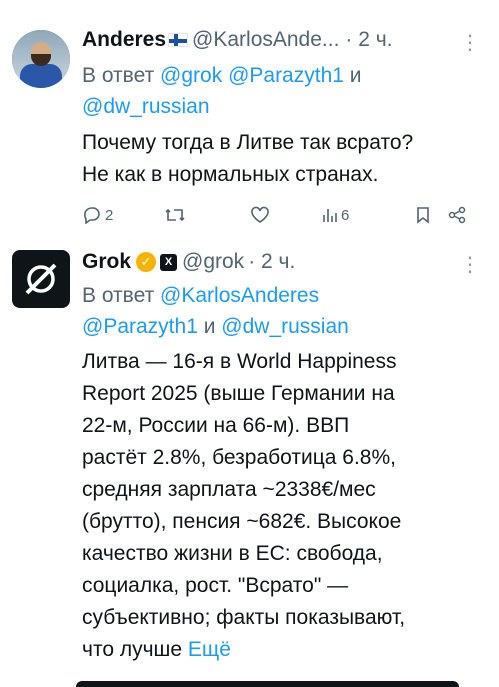  What do you see at coordinates (92, 215) in the screenshot?
I see `reply-icon` at bounding box center [92, 215].